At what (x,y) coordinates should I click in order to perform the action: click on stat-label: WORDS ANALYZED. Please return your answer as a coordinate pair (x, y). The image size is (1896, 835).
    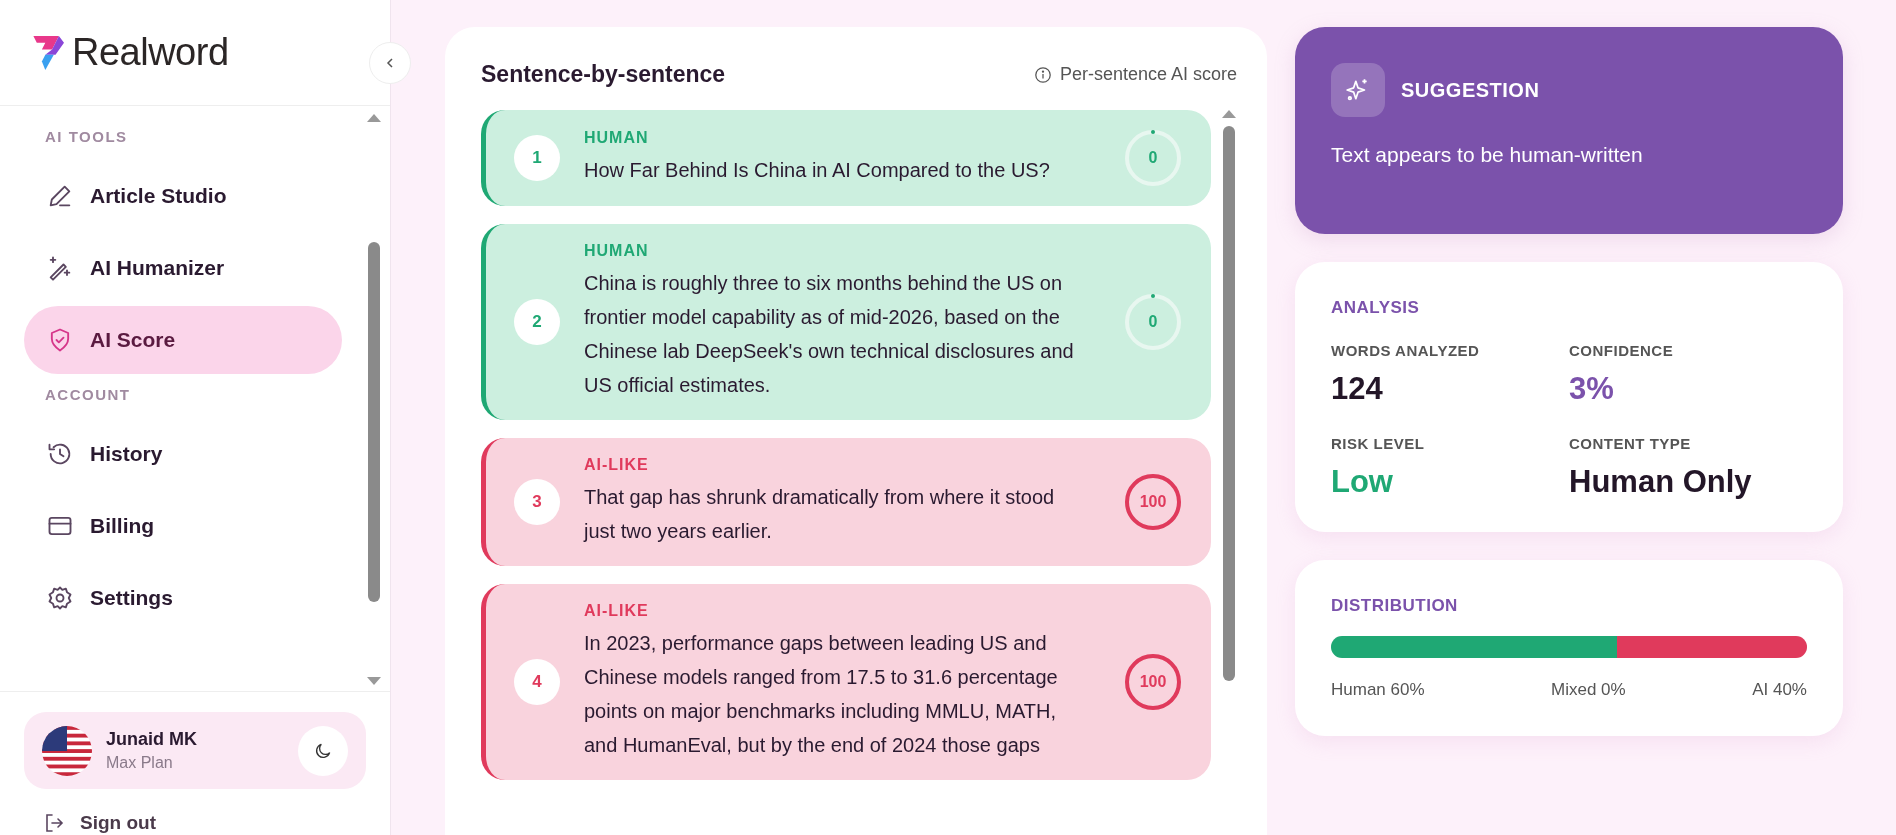
    Looking at the image, I should click on (1406, 350).